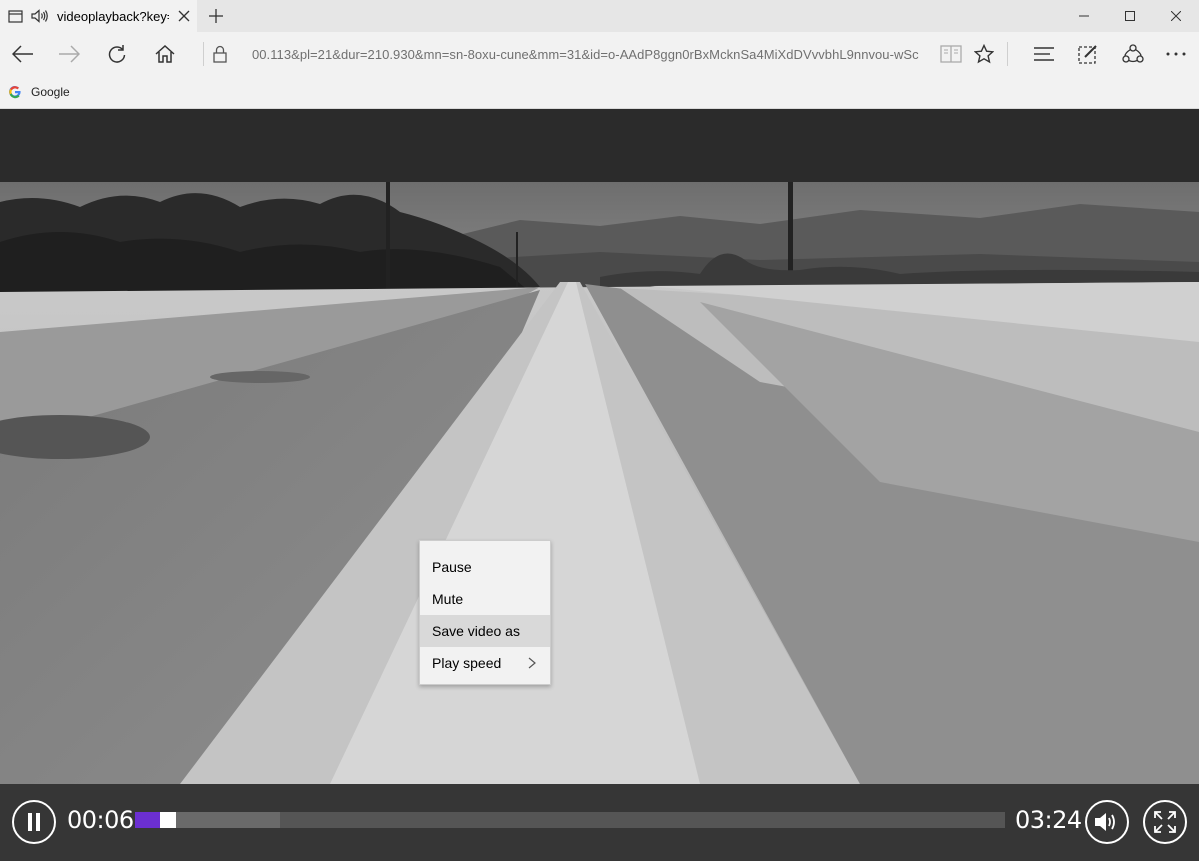  What do you see at coordinates (100, 820) in the screenshot?
I see `current-time: 00:06` at bounding box center [100, 820].